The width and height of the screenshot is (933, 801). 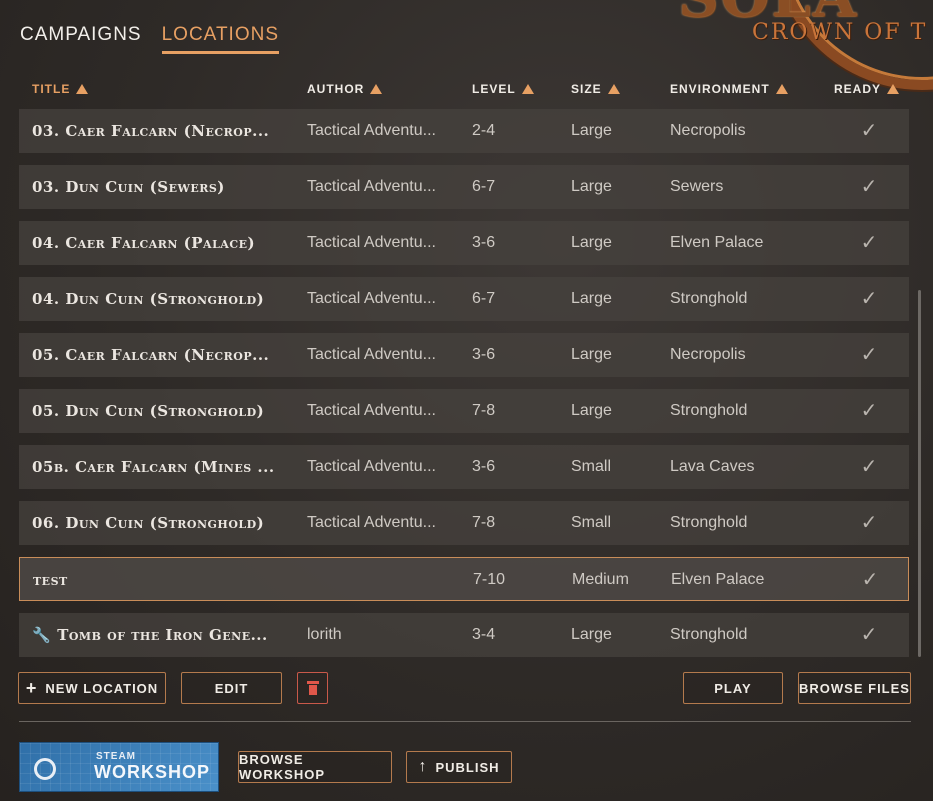 I want to click on column-header-ready: READY, so click(x=867, y=89).